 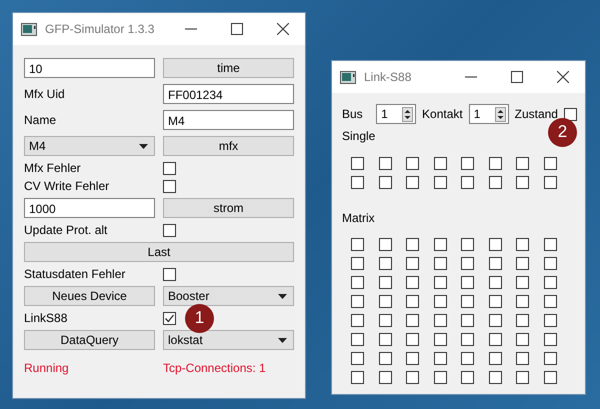 What do you see at coordinates (228, 146) in the screenshot?
I see `action-button: mfx` at bounding box center [228, 146].